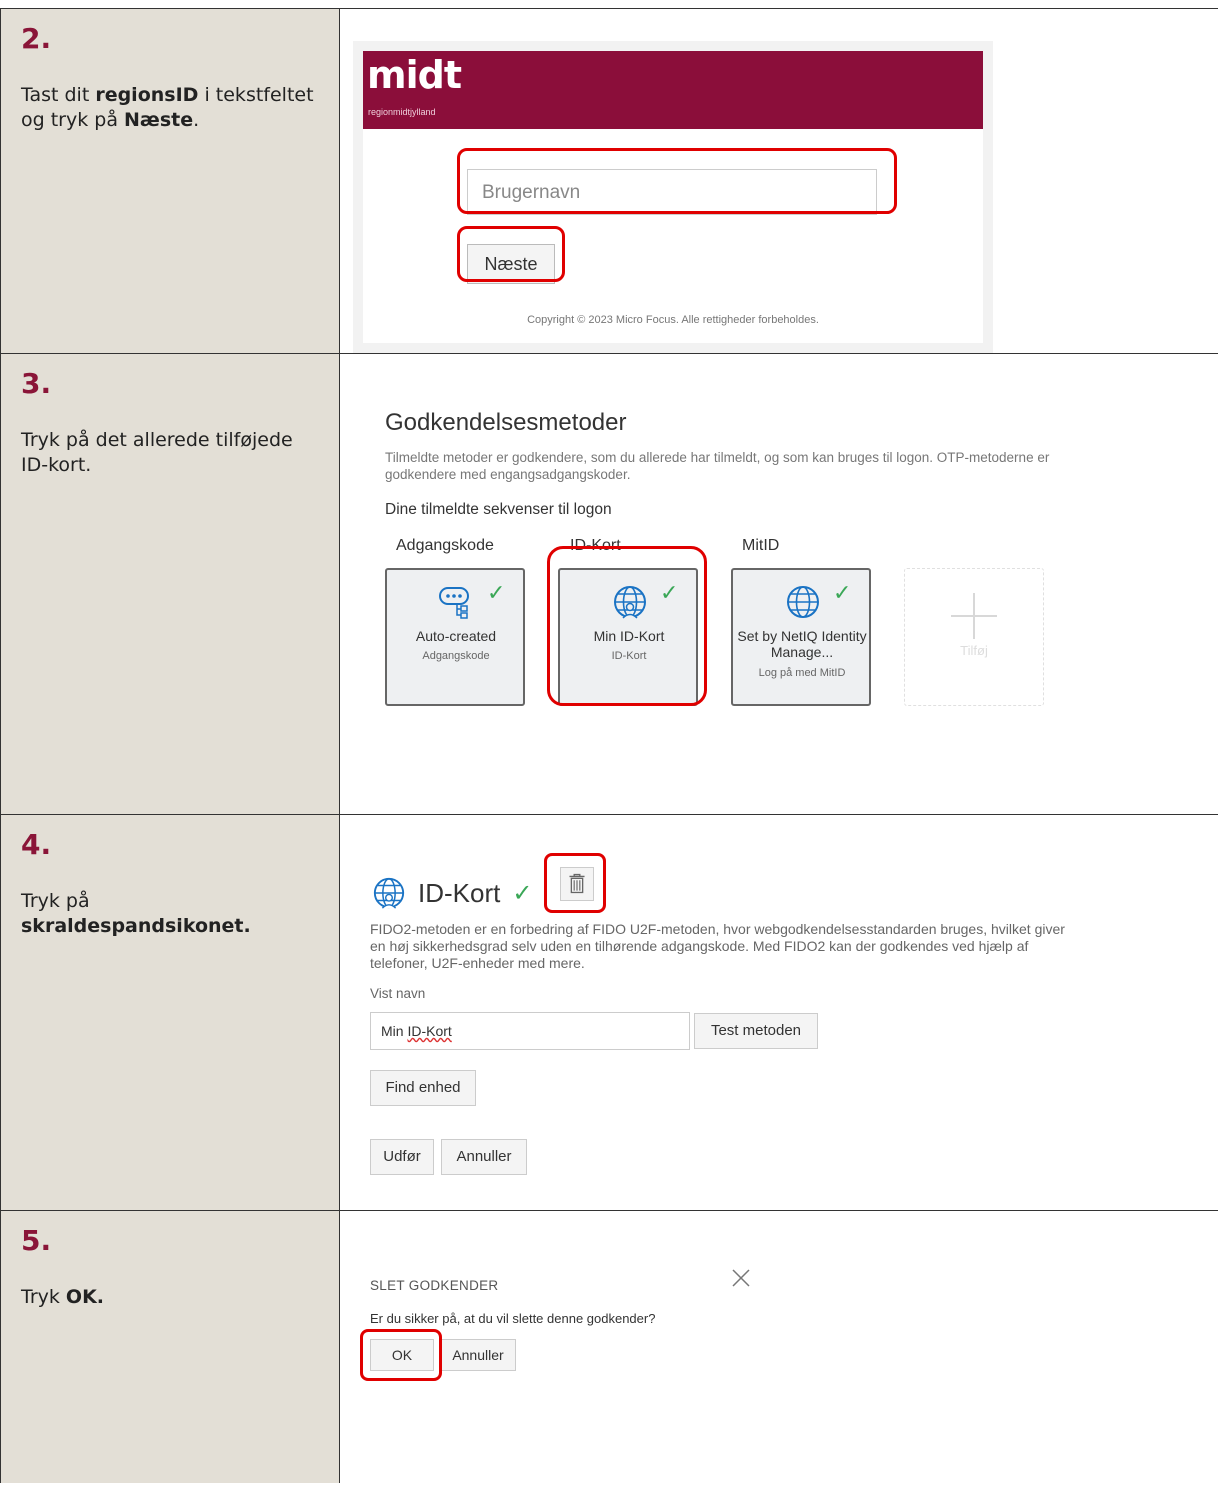 The height and width of the screenshot is (1494, 1218). Describe the element at coordinates (741, 1278) in the screenshot. I see `close-icon` at that location.